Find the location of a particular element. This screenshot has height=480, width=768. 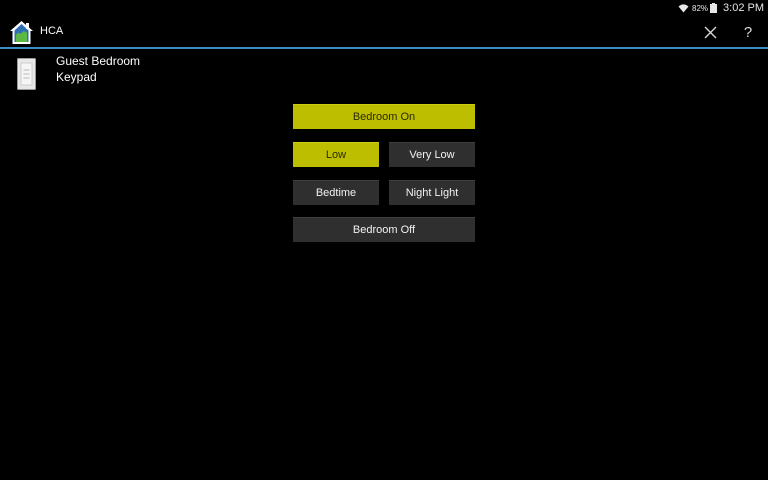

clock: 3:02 PM is located at coordinates (743, 8).